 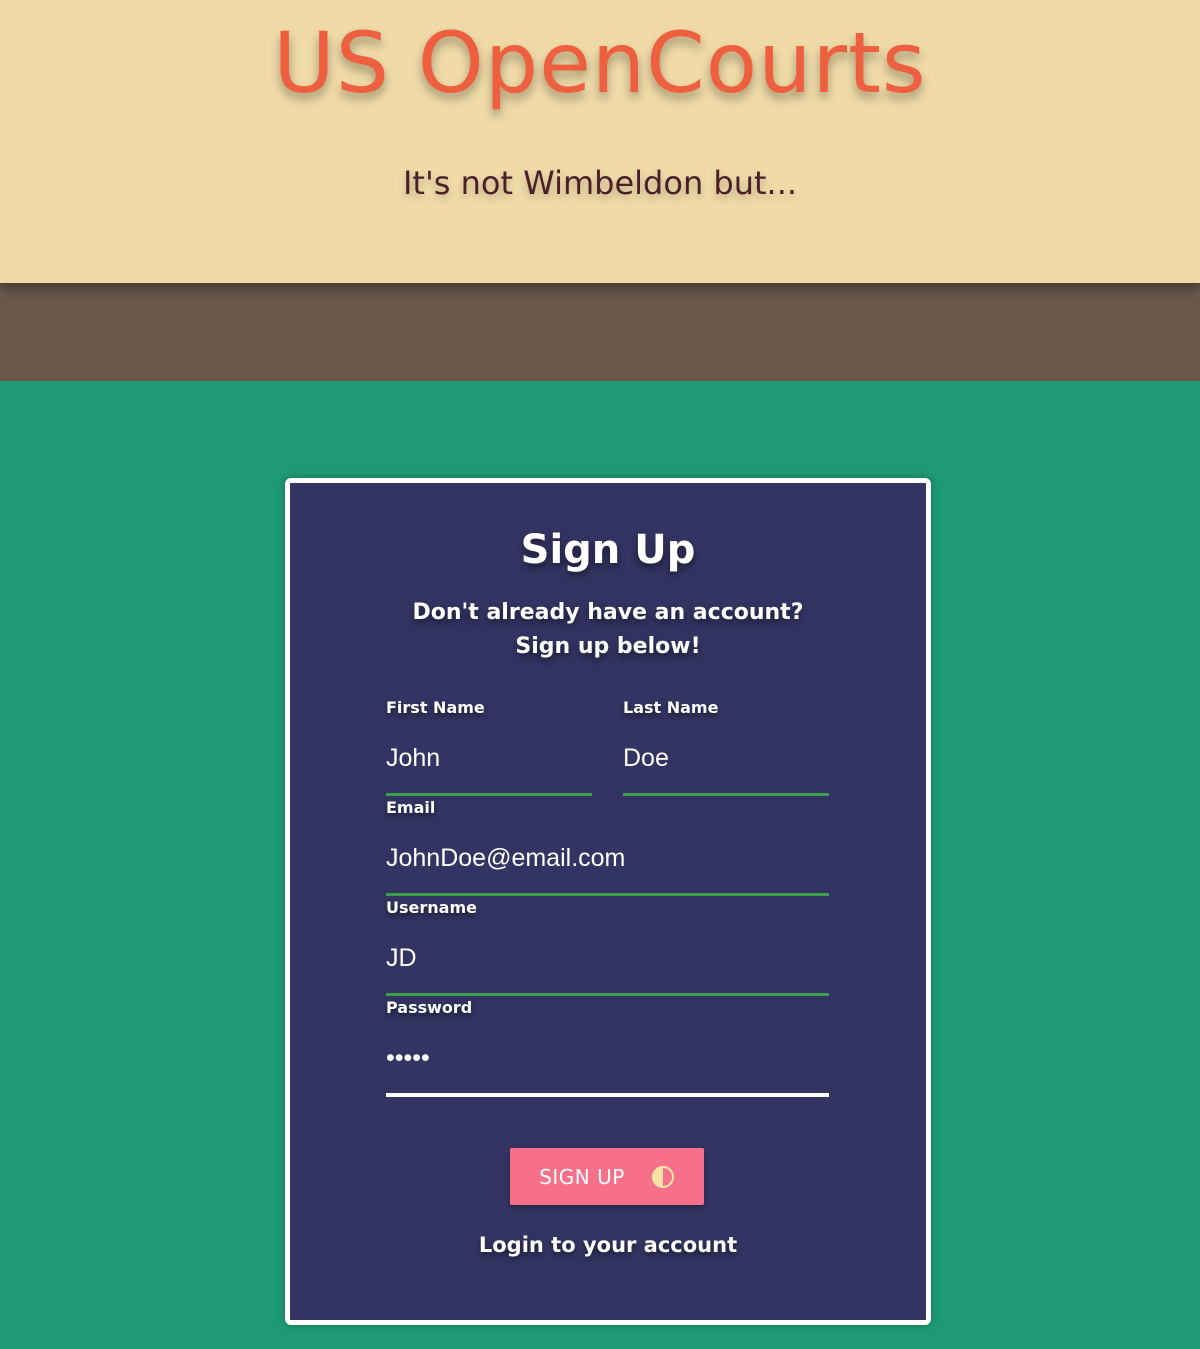 What do you see at coordinates (600, 63) in the screenshot?
I see `site-title: US OpenCourts` at bounding box center [600, 63].